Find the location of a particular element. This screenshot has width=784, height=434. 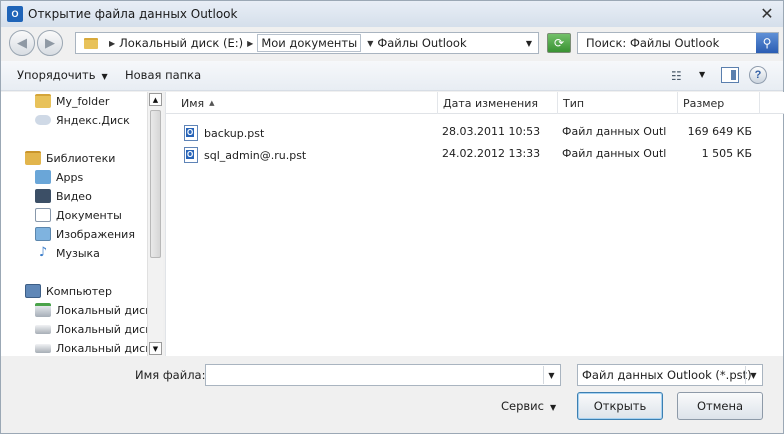

tools-menu: Сервис ▼ is located at coordinates (528, 406).